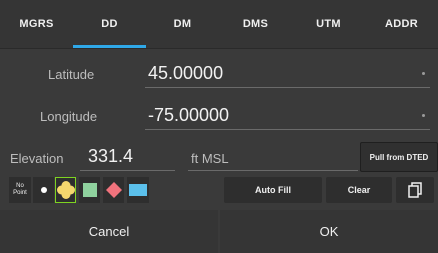  I want to click on tab-label: DMS, so click(255, 24).